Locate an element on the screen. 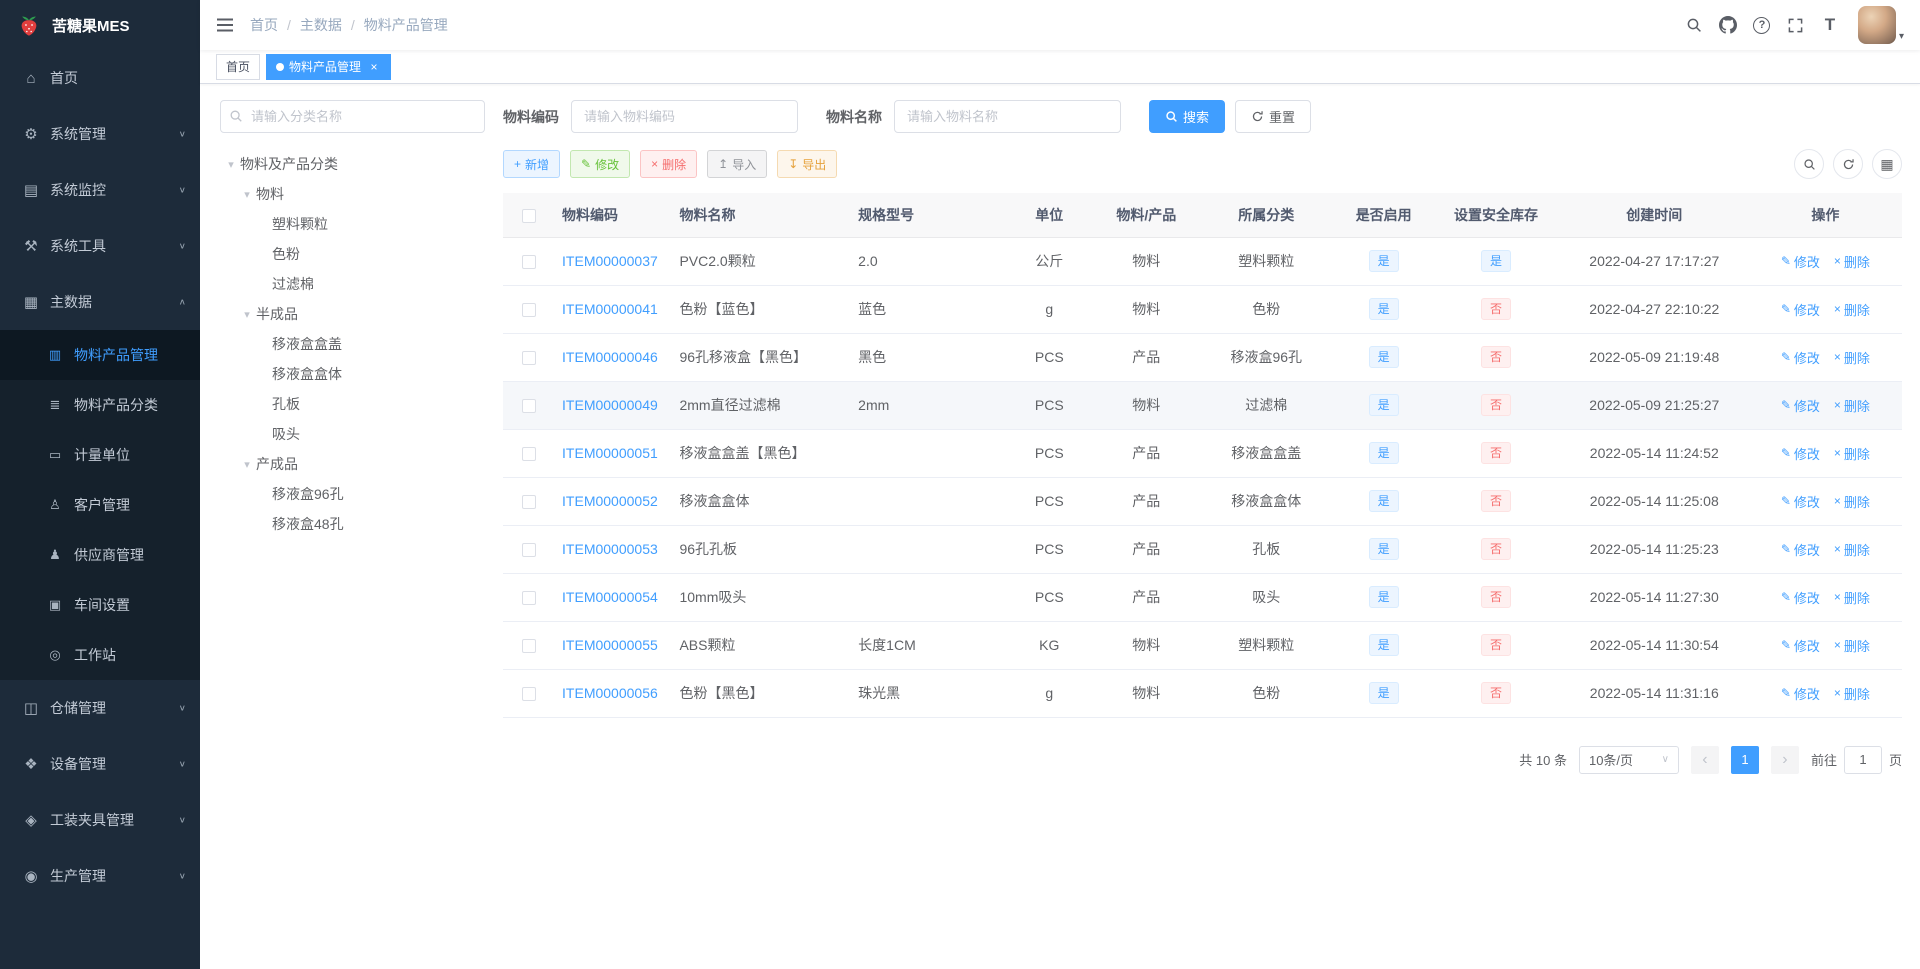 The height and width of the screenshot is (969, 1920). material-code-link: ITEM00000052 is located at coordinates (610, 501).